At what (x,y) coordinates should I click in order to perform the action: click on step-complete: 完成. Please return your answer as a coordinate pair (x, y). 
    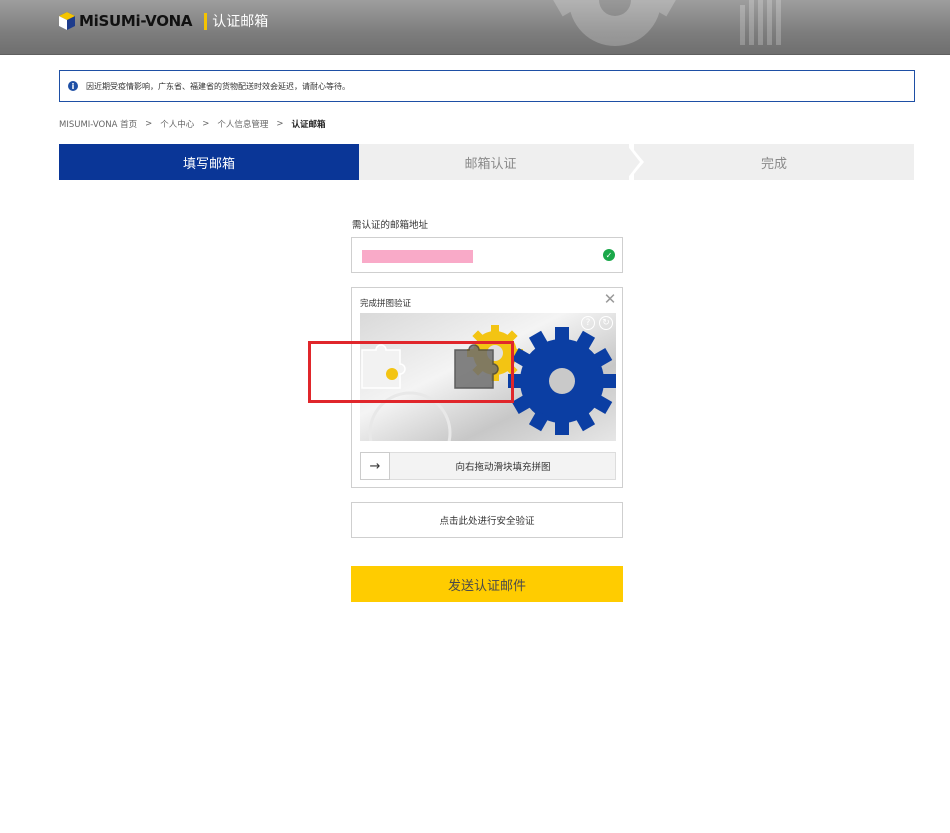
    Looking at the image, I should click on (774, 162).